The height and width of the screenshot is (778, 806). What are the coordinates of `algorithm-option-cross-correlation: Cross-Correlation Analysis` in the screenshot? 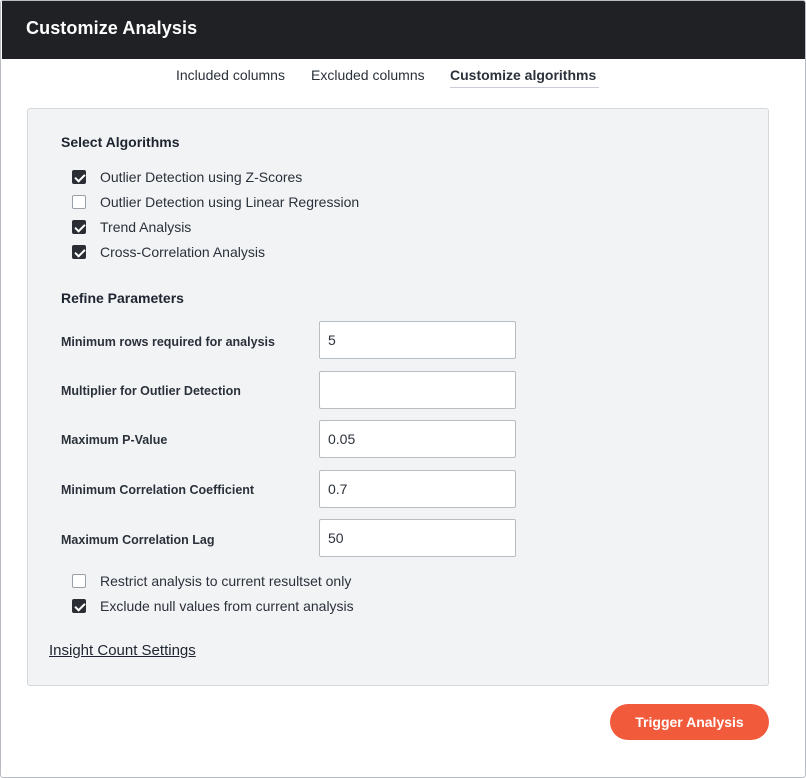 It's located at (168, 252).